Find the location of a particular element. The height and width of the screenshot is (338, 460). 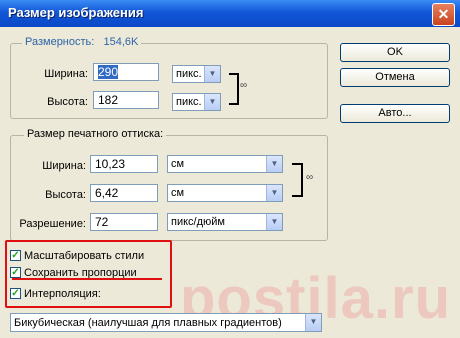

doc-link-bracket is located at coordinates (297, 180).